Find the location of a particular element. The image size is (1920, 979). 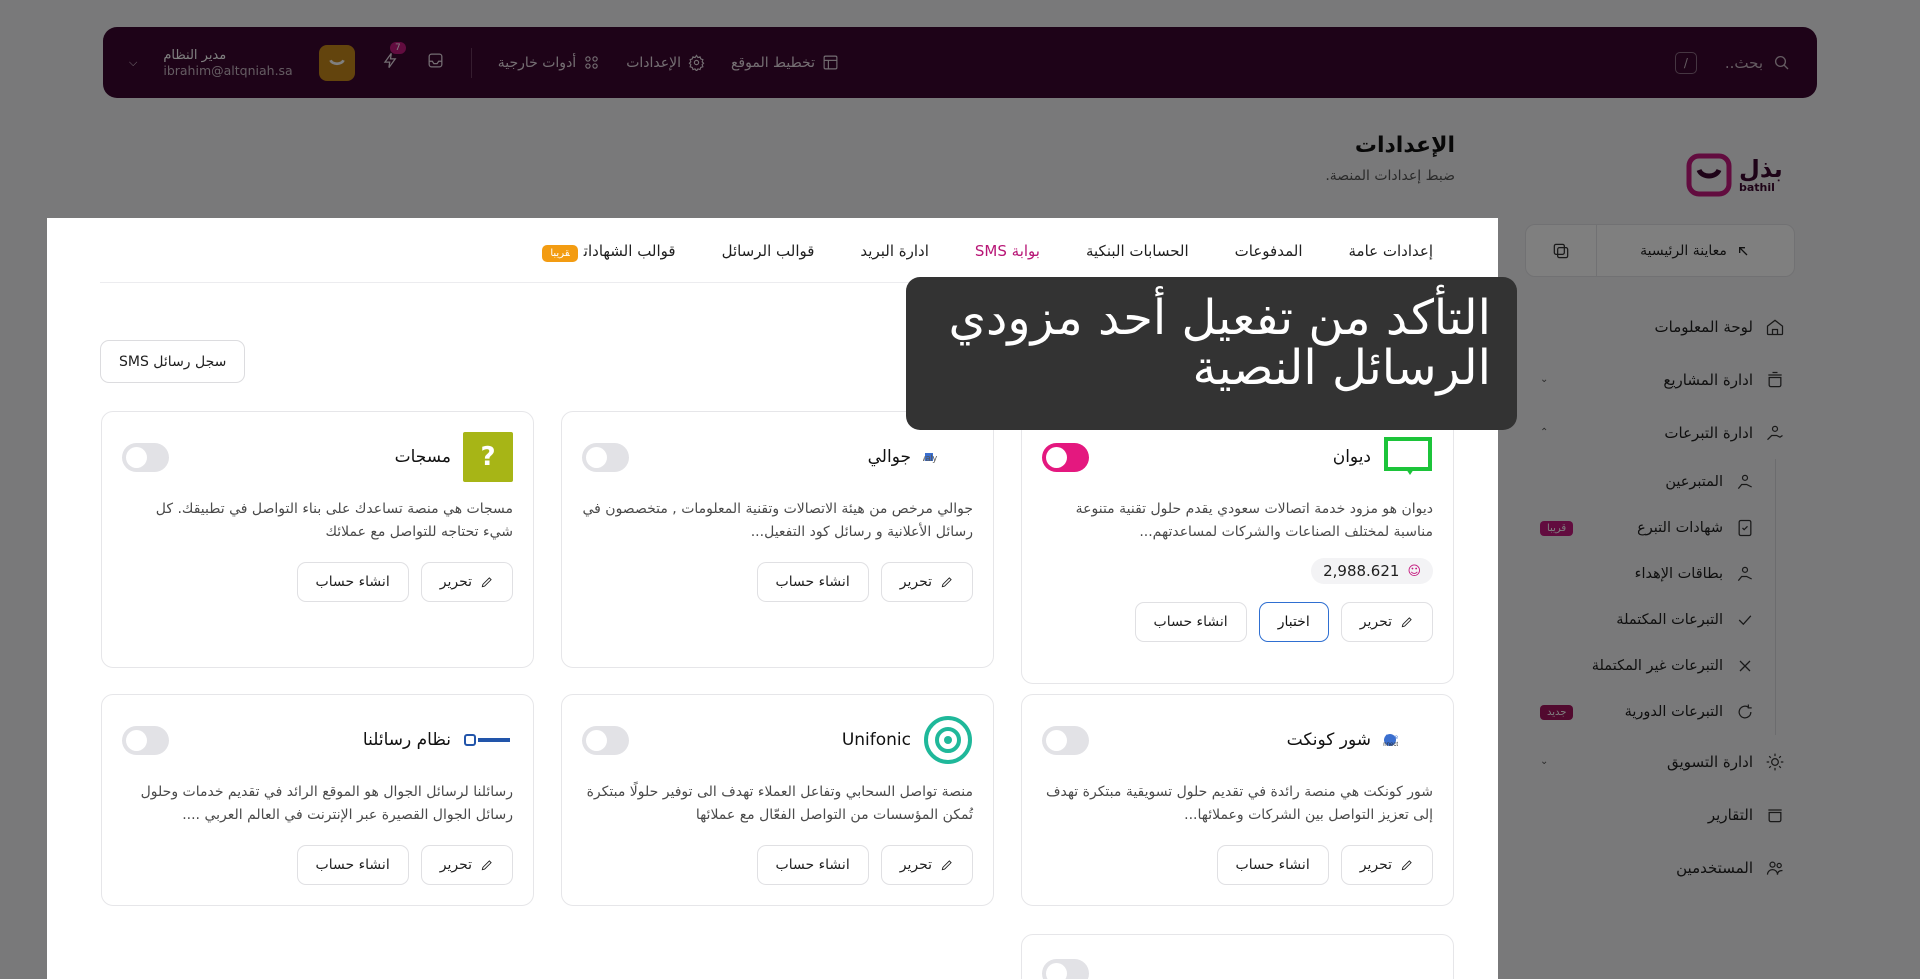

rasaelna-logo-icon is located at coordinates (488, 740).